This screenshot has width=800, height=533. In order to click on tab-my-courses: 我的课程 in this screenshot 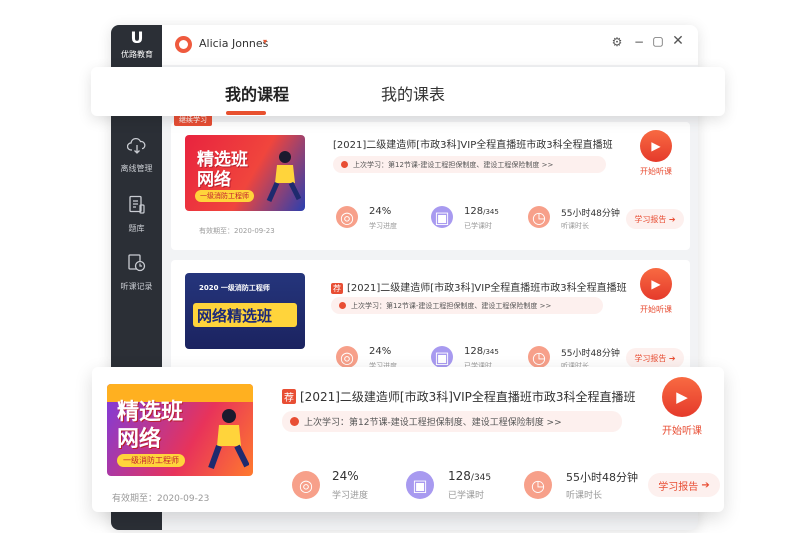, I will do `click(257, 93)`.